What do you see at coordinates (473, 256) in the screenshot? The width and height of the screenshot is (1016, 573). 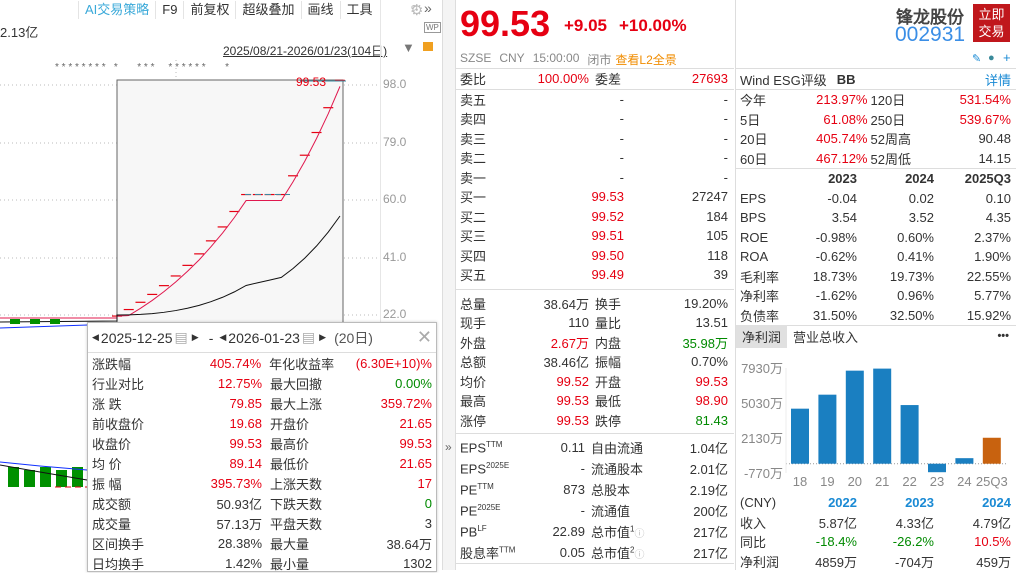 I see `level-label: 买四` at bounding box center [473, 256].